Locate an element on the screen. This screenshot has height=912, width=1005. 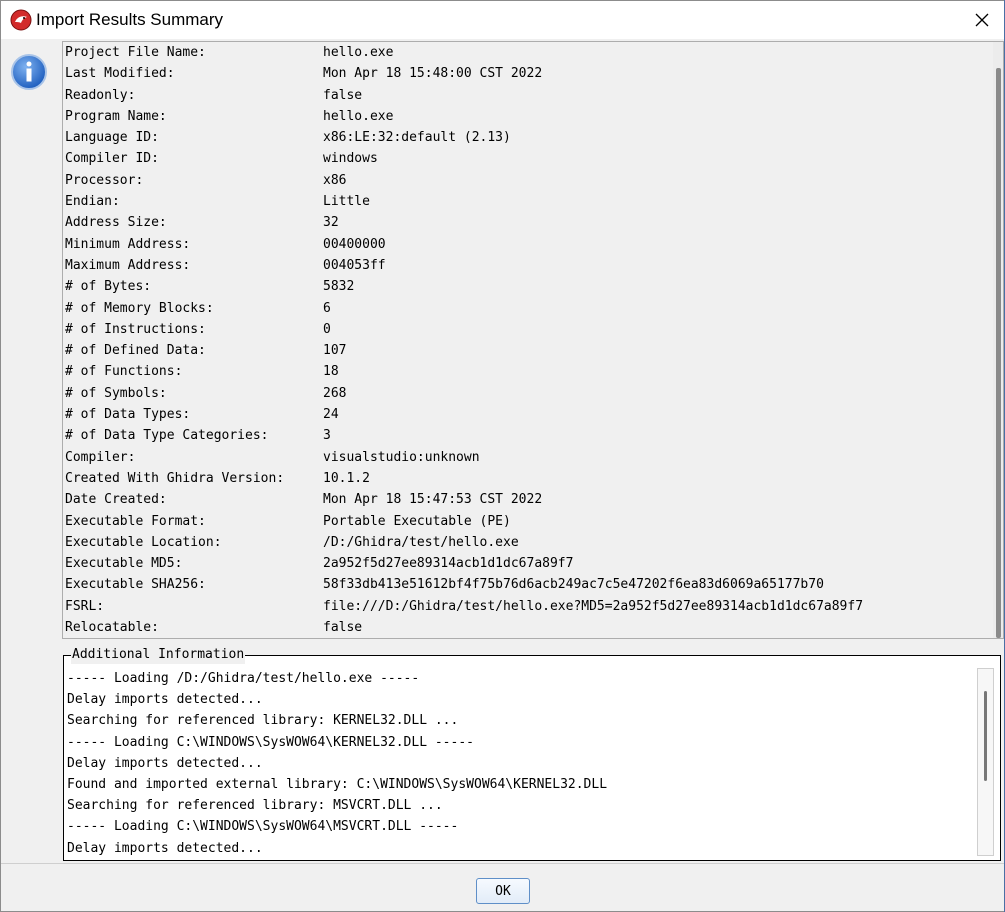
summary-key: # of Data Types: is located at coordinates (128, 415).